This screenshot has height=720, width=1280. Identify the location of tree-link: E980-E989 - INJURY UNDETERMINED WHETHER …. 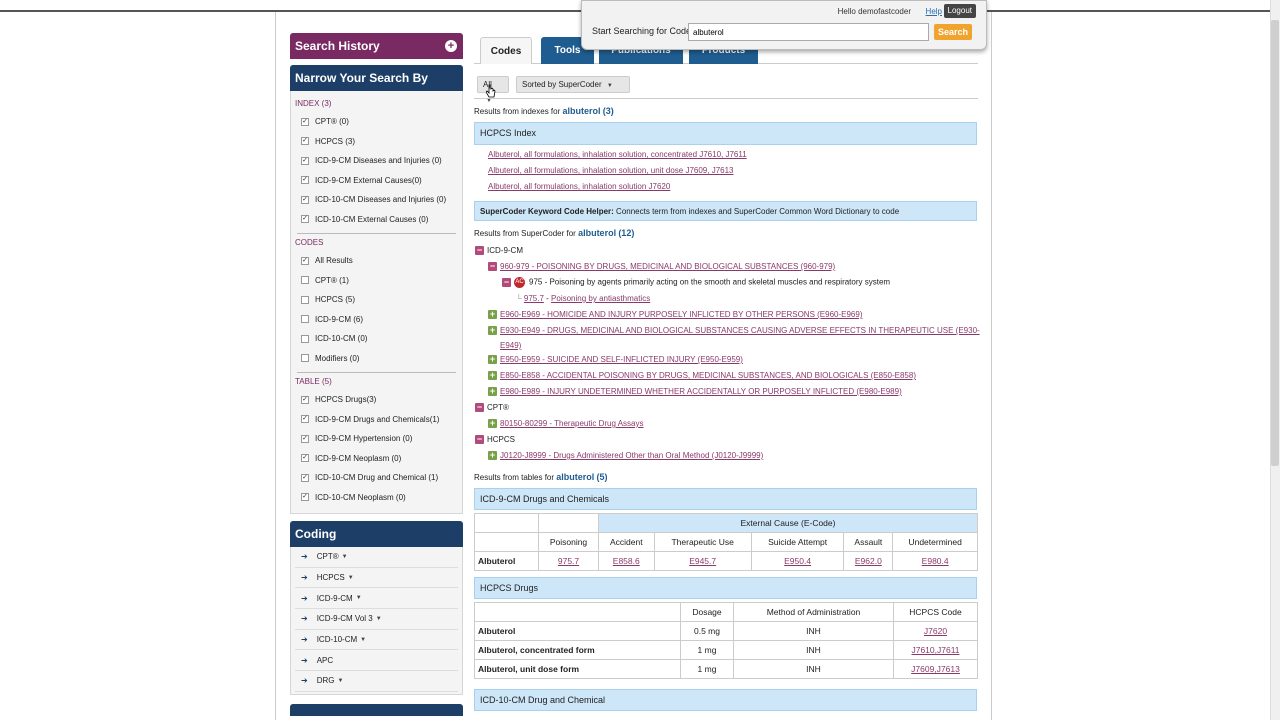
(701, 391).